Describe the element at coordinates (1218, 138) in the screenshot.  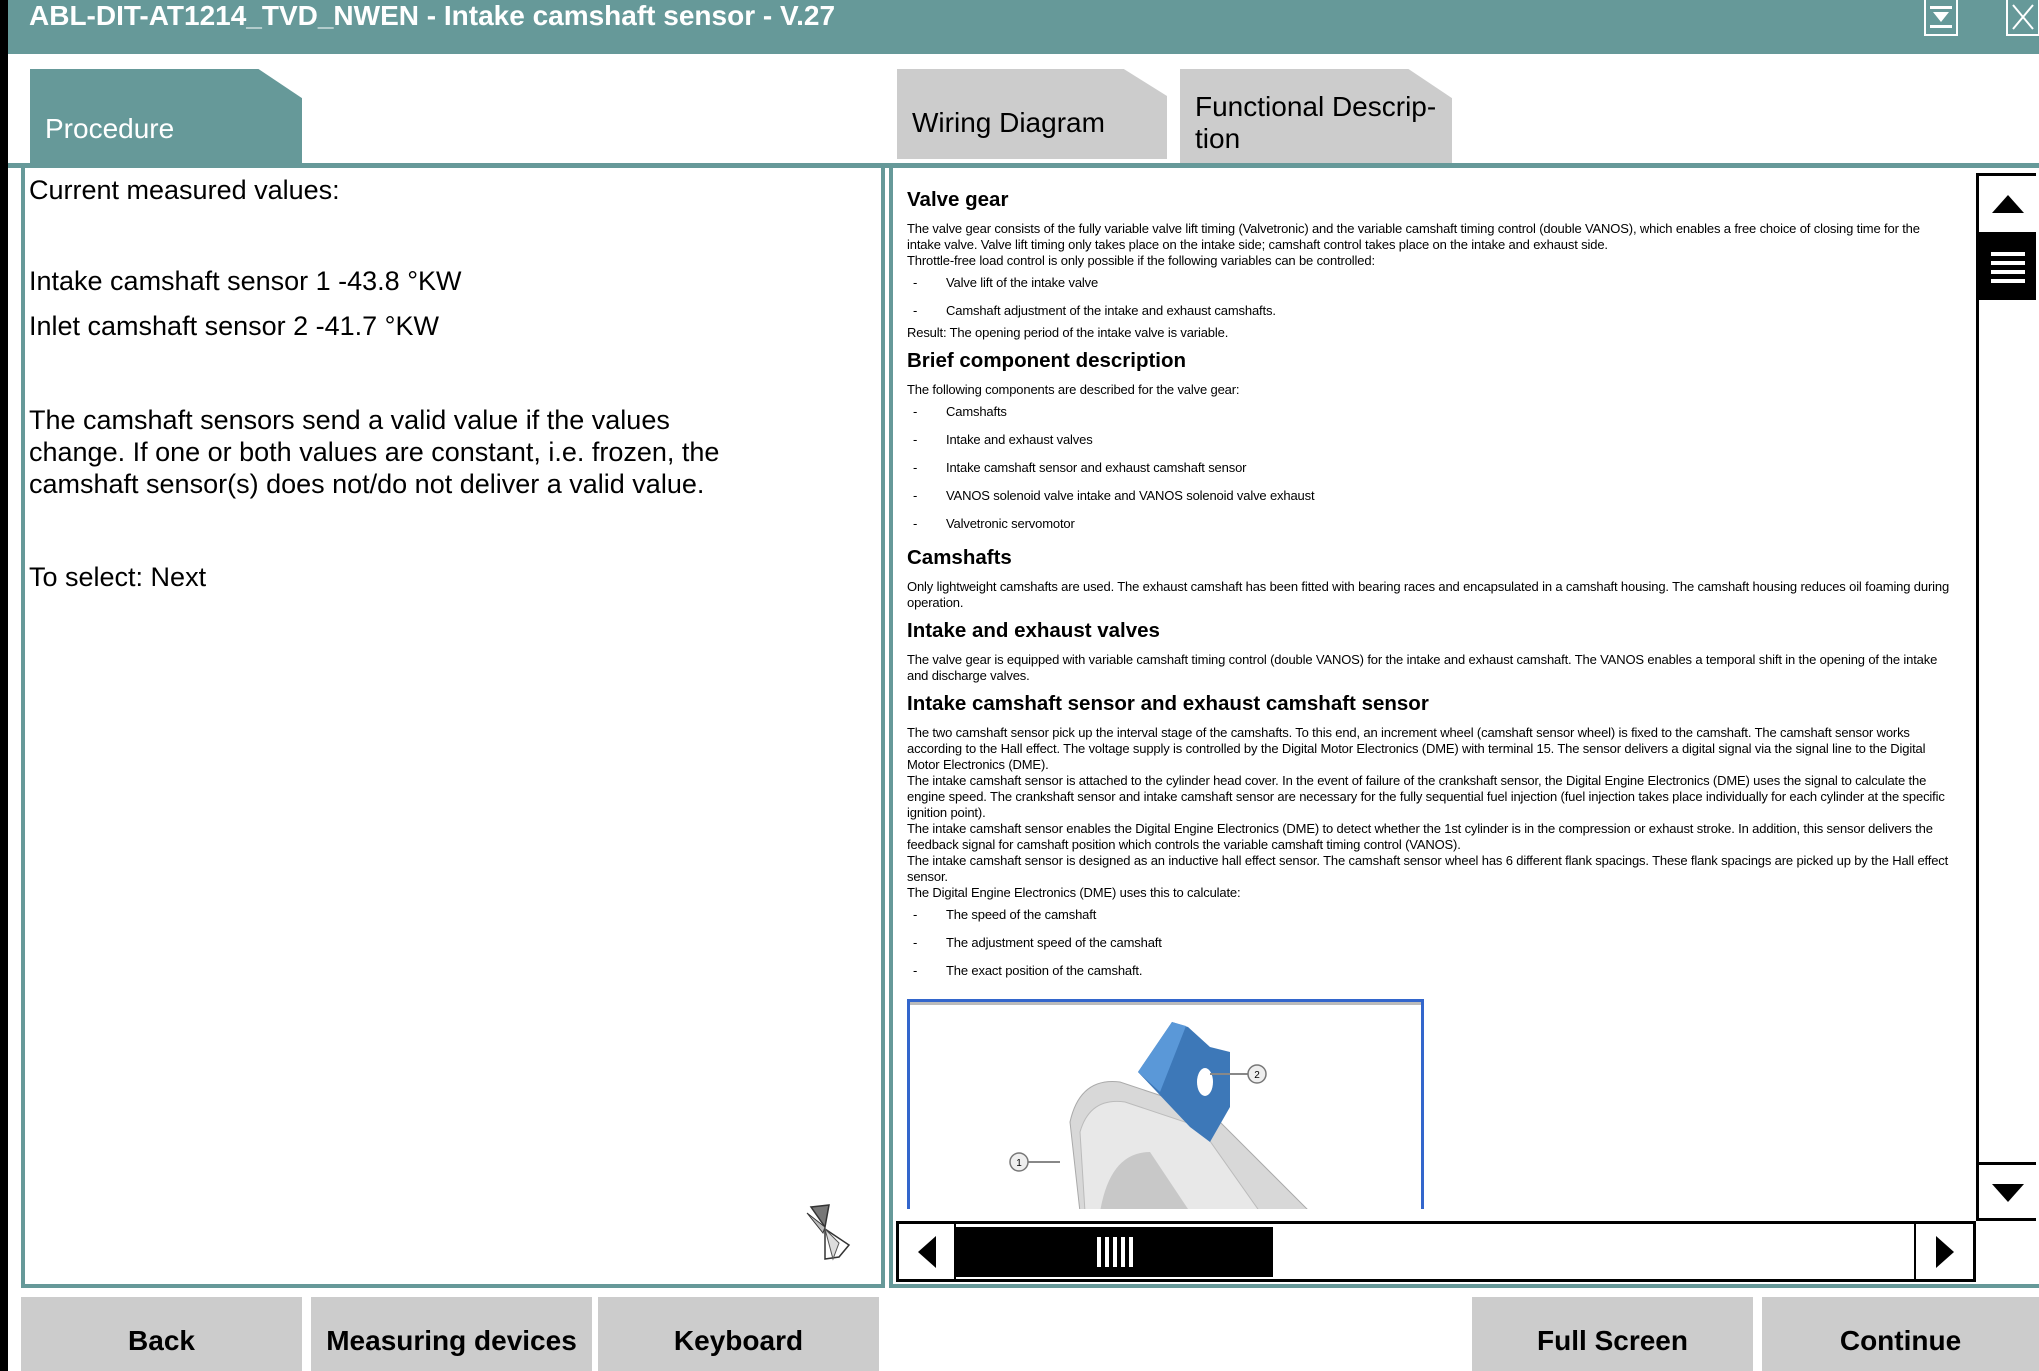
I see `tab-label-cont: tion` at that location.